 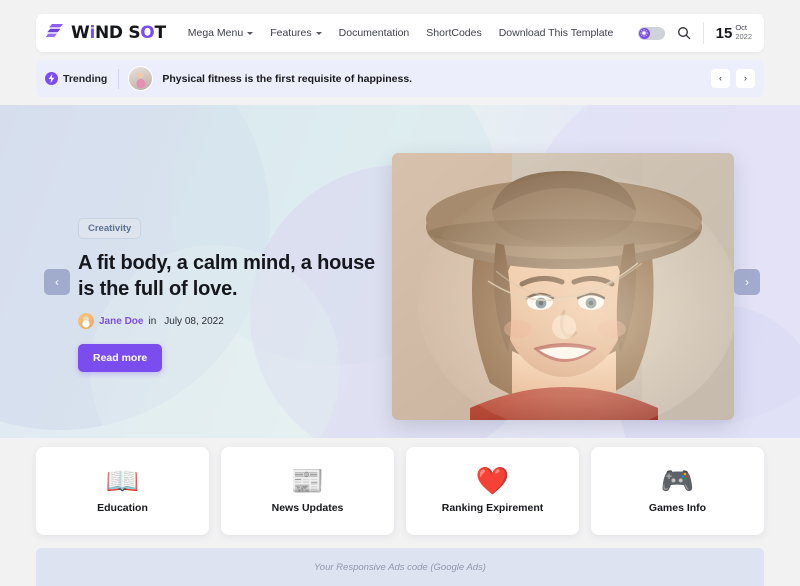 I want to click on sun-icon, so click(x=644, y=33).